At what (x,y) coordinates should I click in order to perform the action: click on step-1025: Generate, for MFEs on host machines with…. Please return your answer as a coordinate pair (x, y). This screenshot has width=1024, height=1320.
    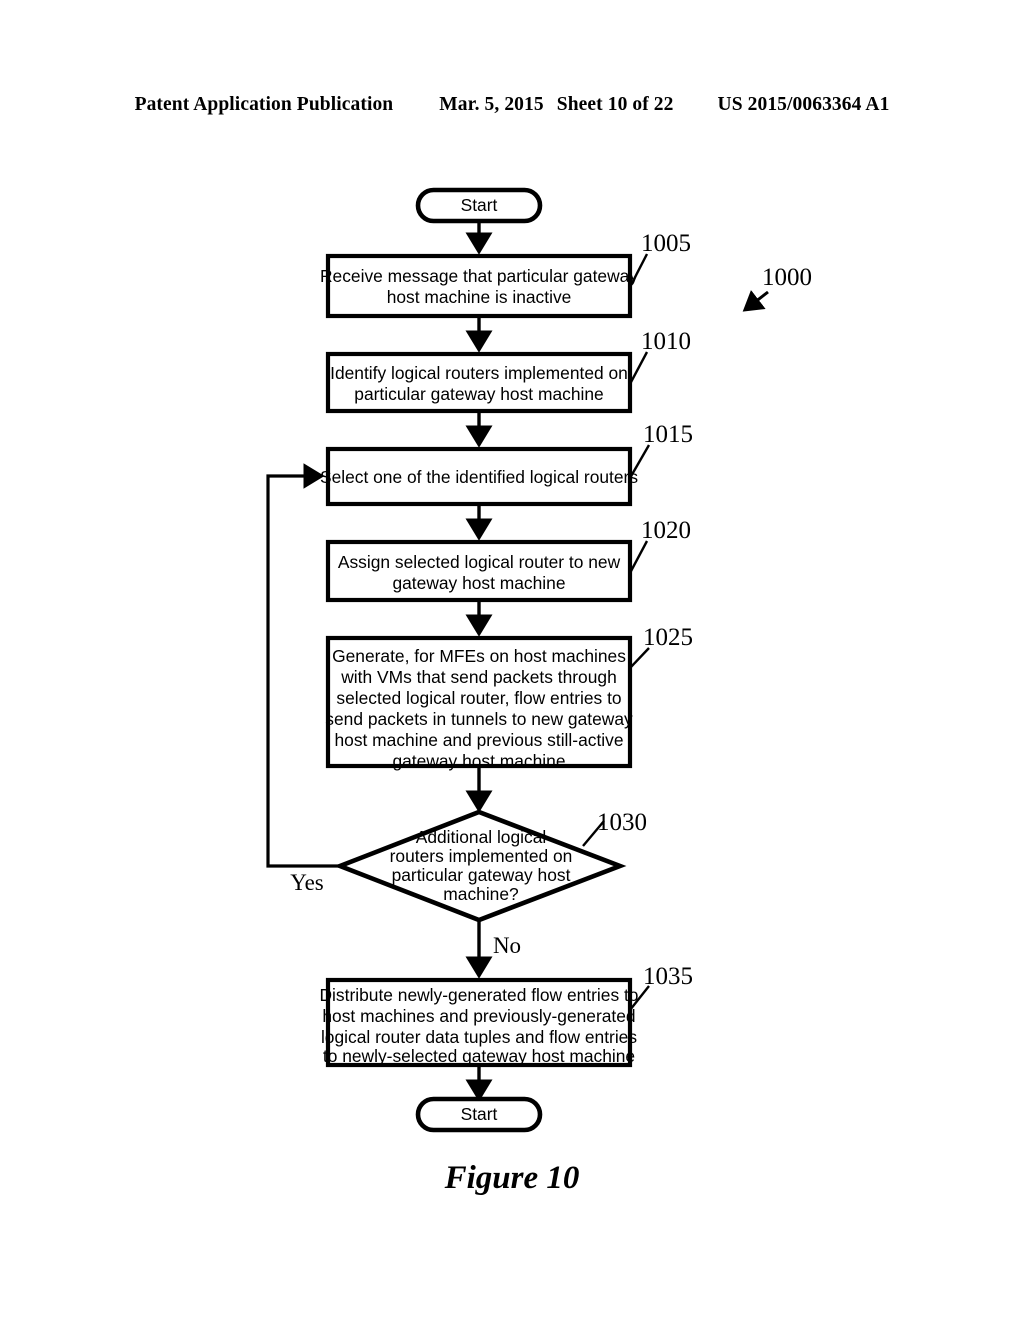
    Looking at the image, I should click on (509, 697).